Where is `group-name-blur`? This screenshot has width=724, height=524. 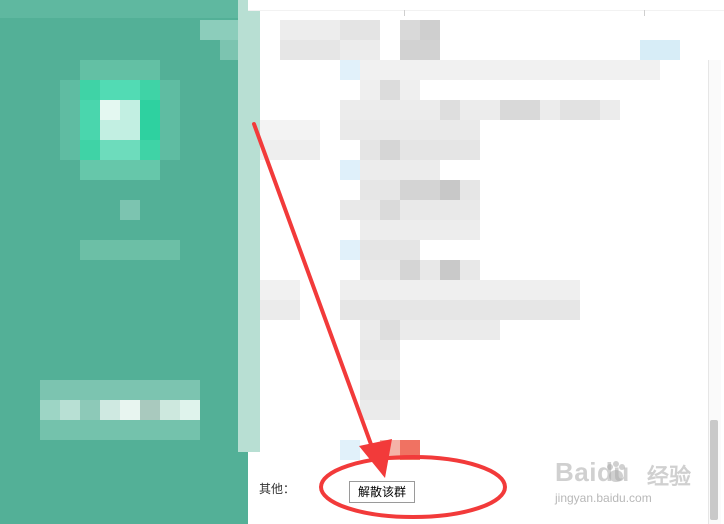
group-name-blur is located at coordinates (130, 210).